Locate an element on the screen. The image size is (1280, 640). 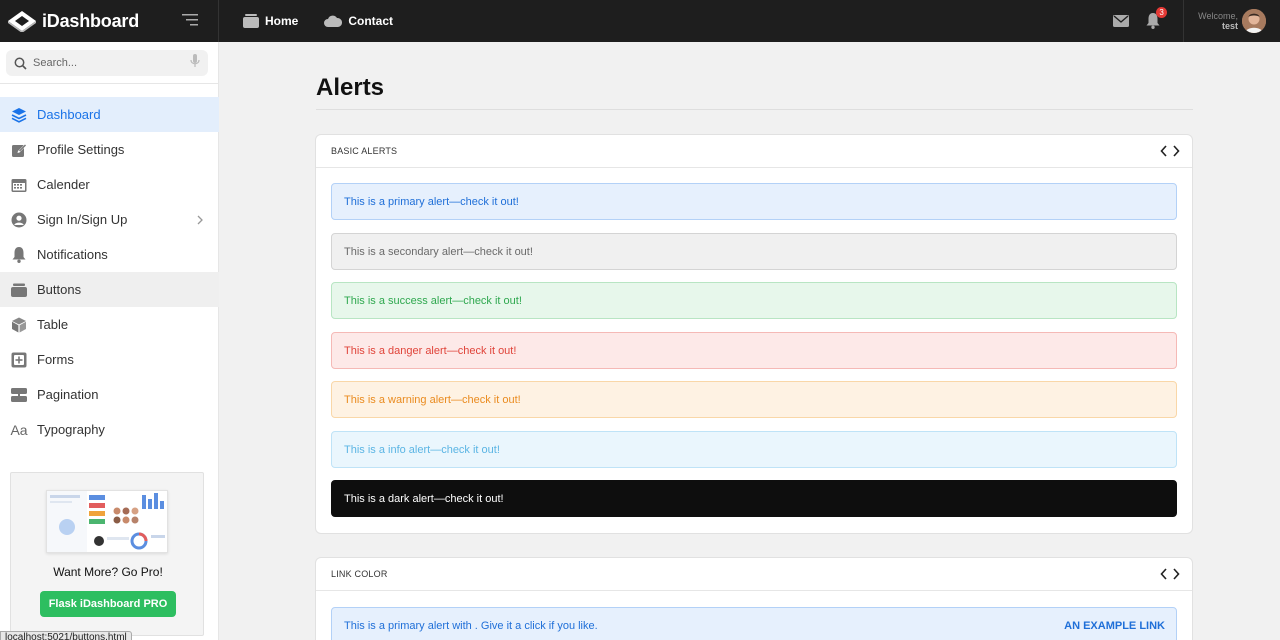
example-link: AN EXAMPLE LINK is located at coordinates (1114, 626).